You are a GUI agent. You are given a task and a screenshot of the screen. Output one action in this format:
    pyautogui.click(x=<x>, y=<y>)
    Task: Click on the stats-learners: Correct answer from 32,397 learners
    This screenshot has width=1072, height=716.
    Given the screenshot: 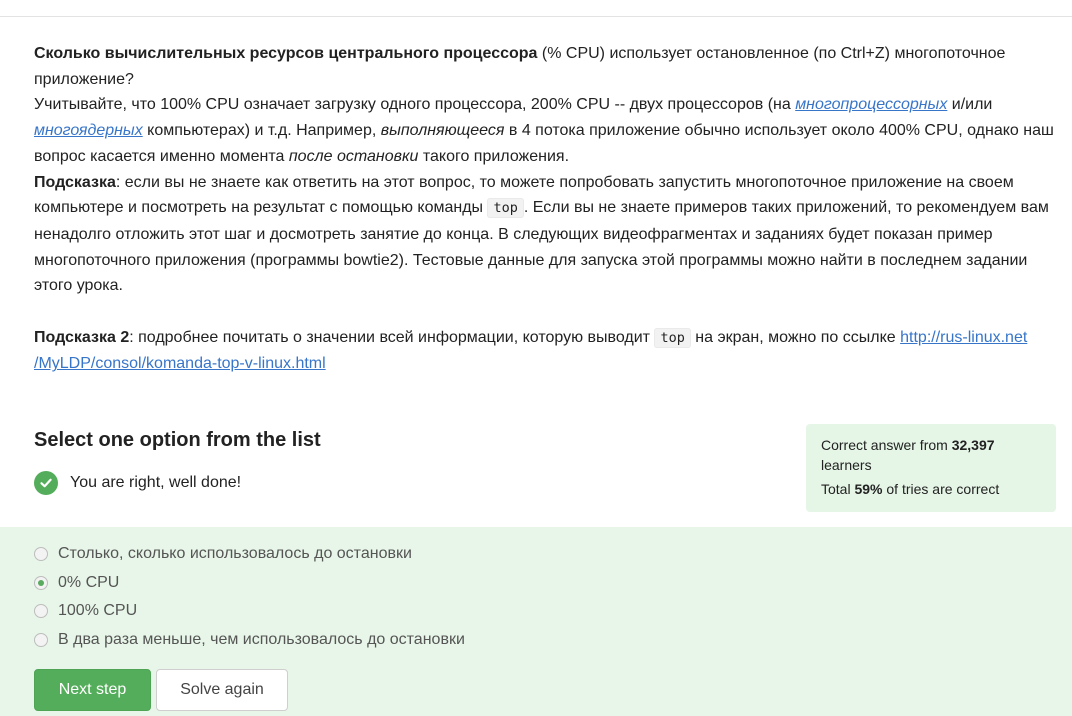 What is the action you would take?
    pyautogui.click(x=931, y=455)
    